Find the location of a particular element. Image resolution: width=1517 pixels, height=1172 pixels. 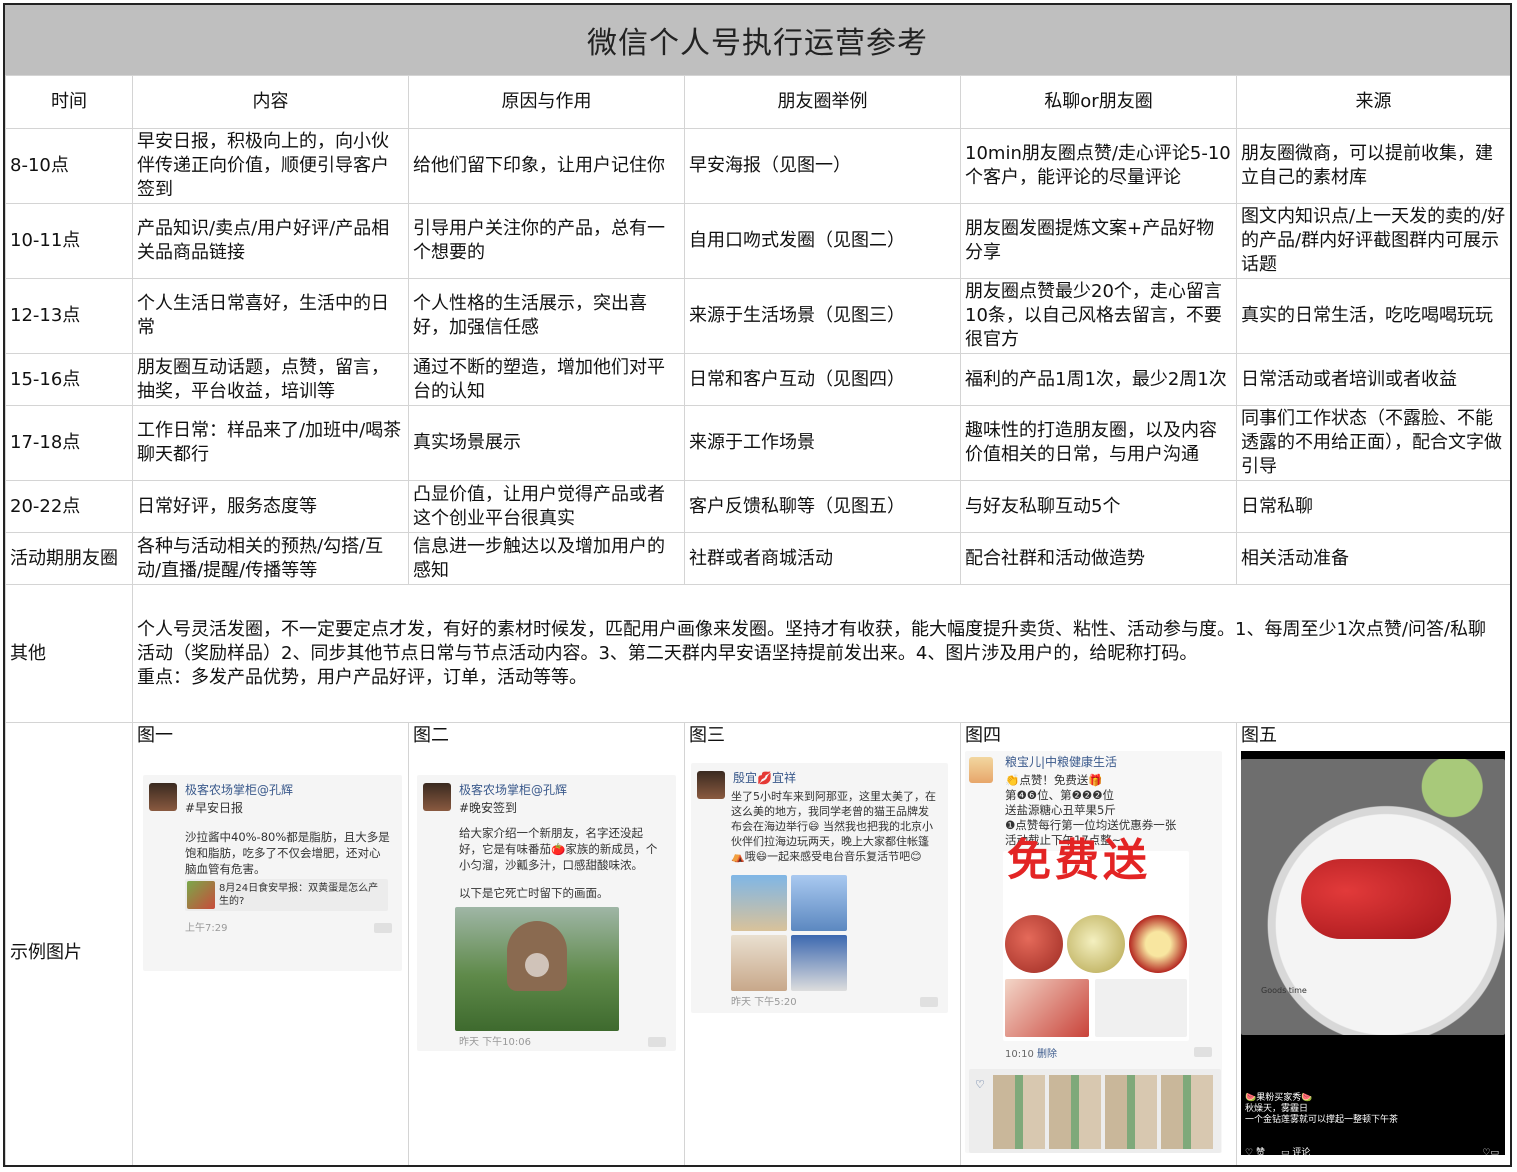

cell-example: 来源于工作场景 is located at coordinates (822, 443).